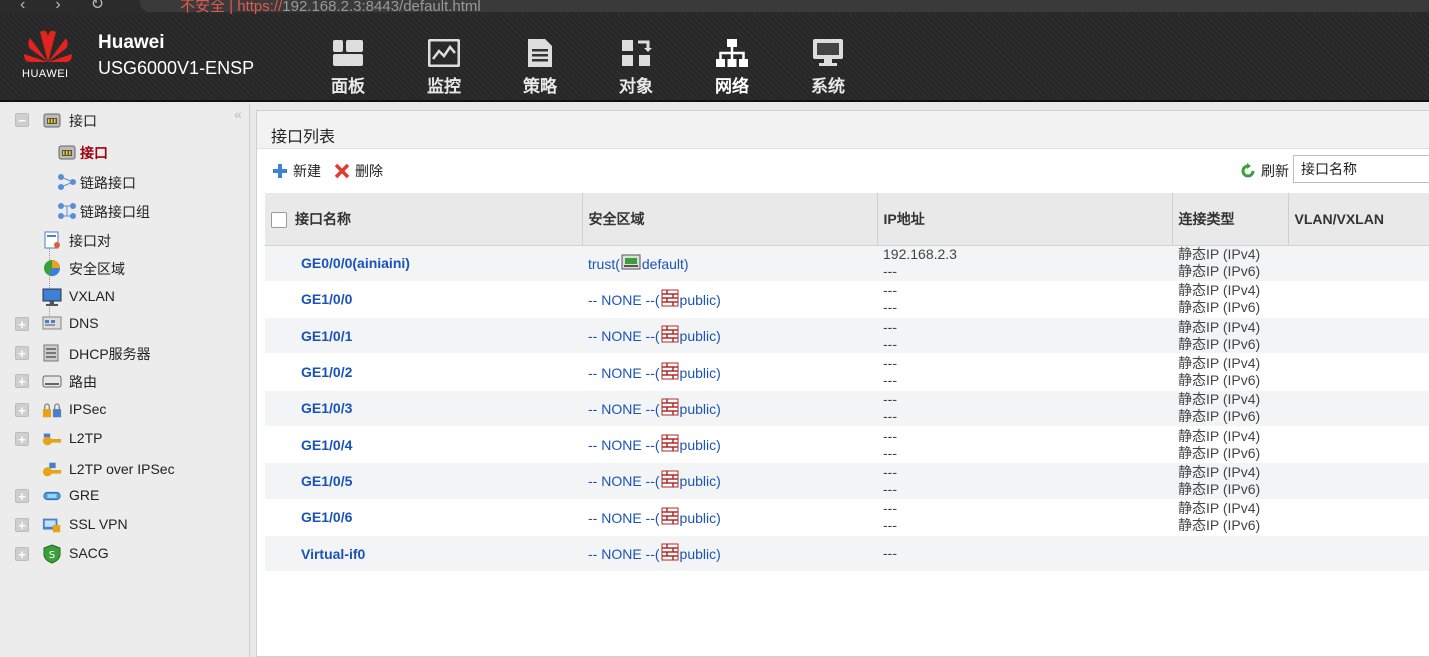  What do you see at coordinates (131, 42) in the screenshot?
I see `brand-name: Huawei` at bounding box center [131, 42].